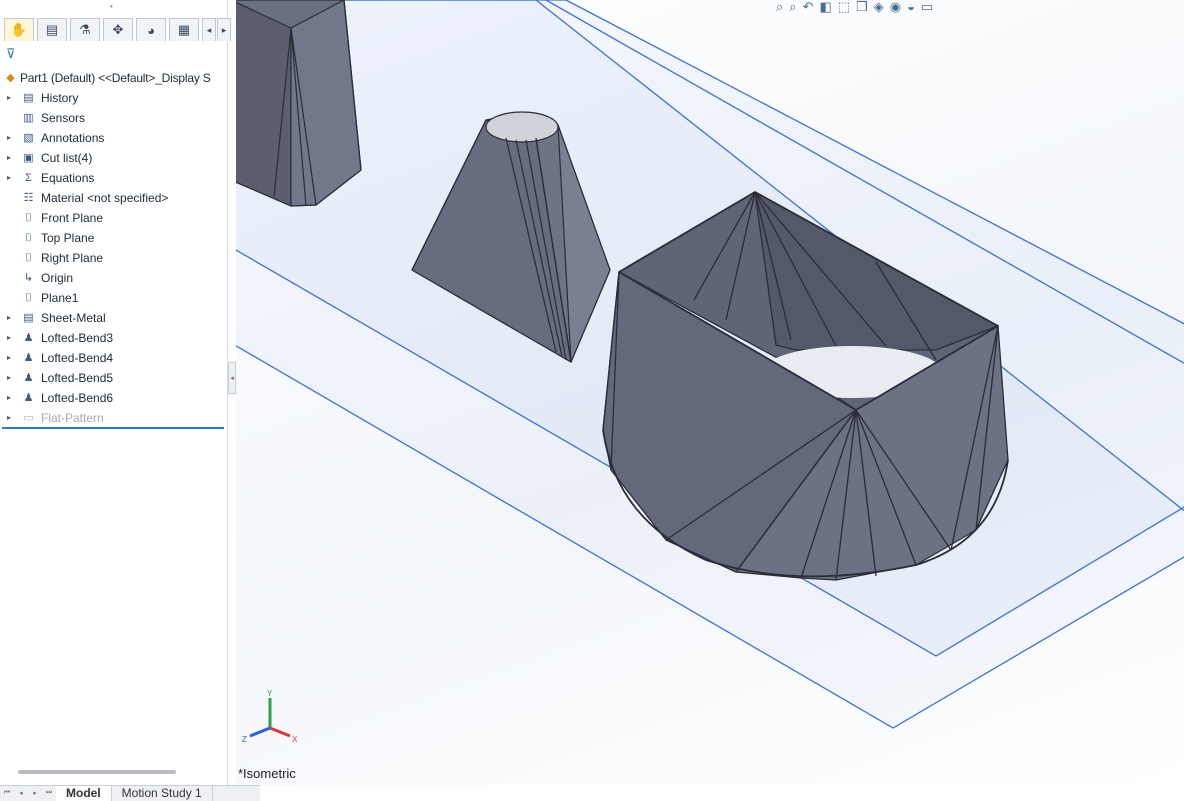  I want to click on tree-item-cut-list-4: ▸ ▣ Cut list(4), so click(114, 158).